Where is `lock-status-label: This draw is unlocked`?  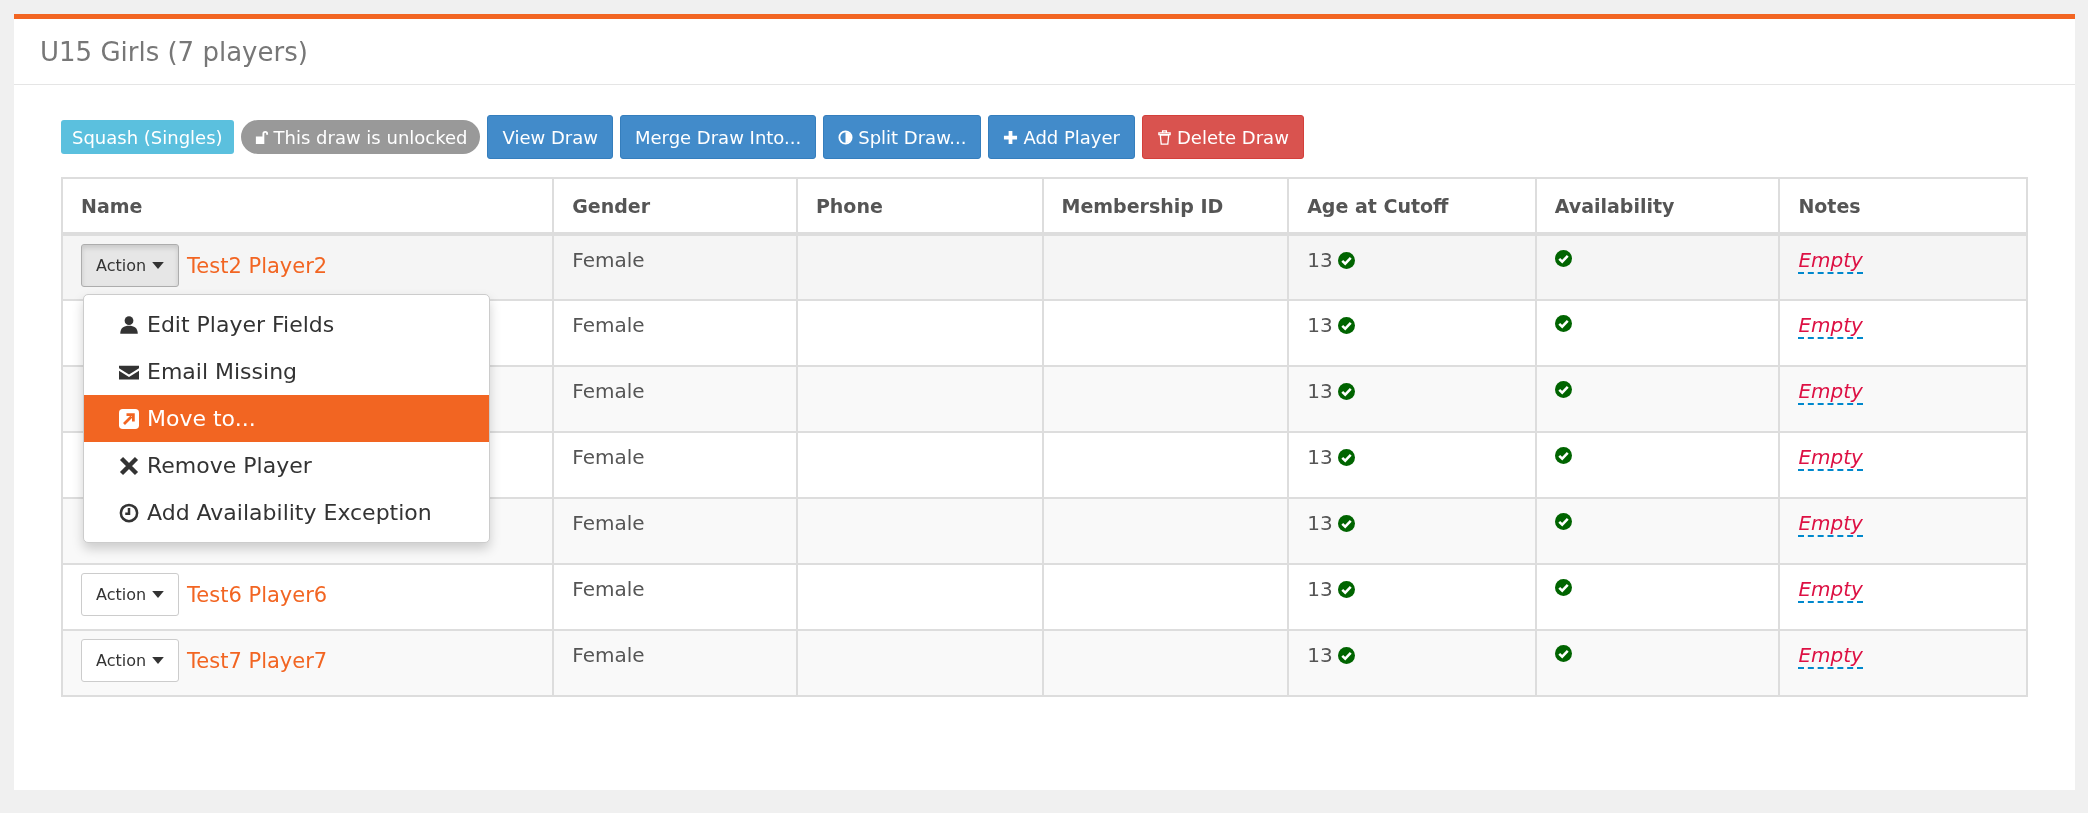 lock-status-label: This draw is unlocked is located at coordinates (360, 137).